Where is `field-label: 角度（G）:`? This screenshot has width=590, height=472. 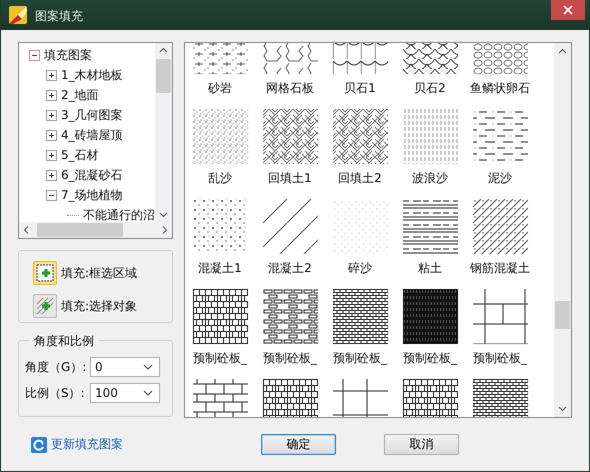 field-label: 角度（G）: is located at coordinates (56, 367).